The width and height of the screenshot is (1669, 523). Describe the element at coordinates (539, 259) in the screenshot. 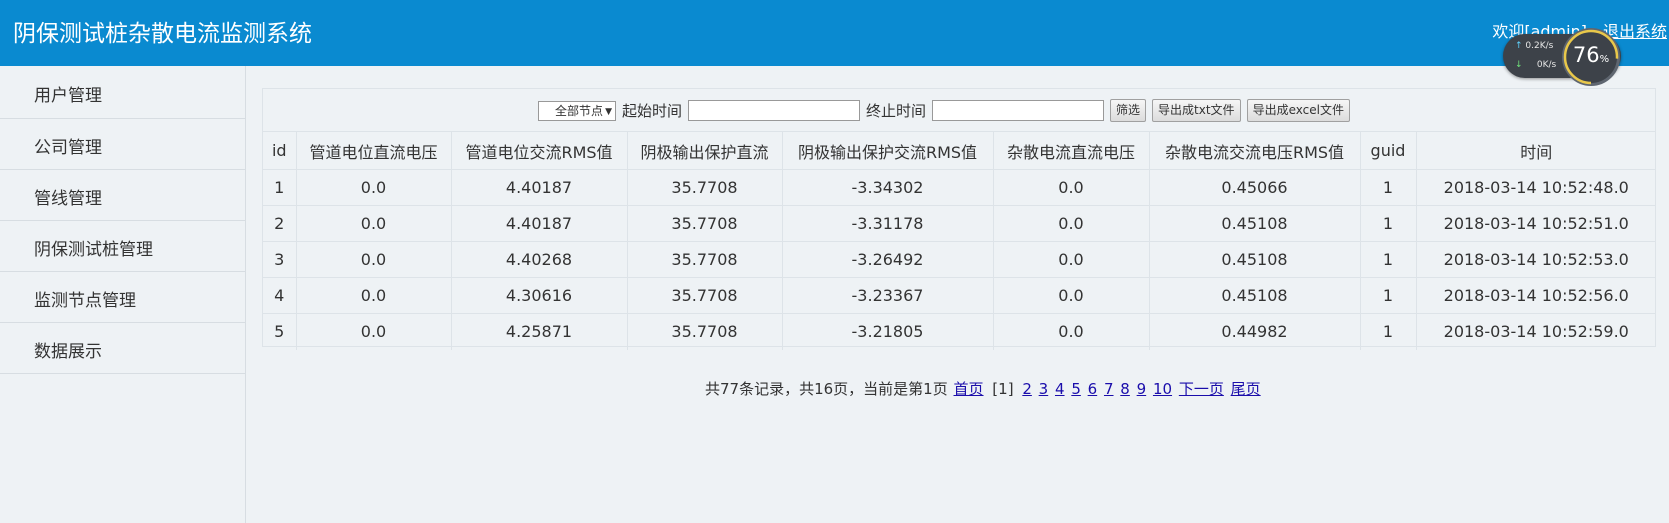

I see `table-cell: 4.40268` at that location.